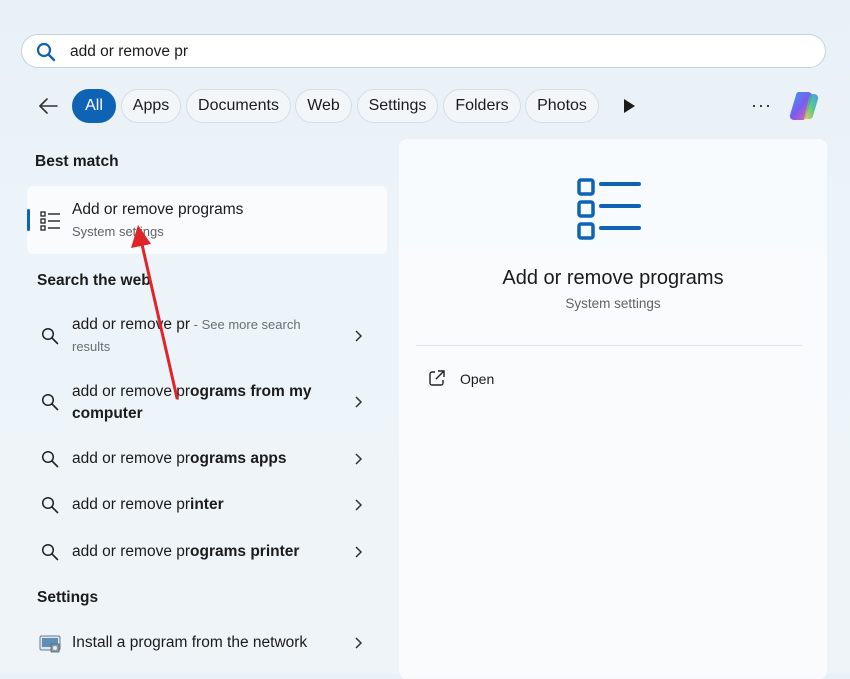 The width and height of the screenshot is (850, 679). What do you see at coordinates (190, 642) in the screenshot?
I see `settings-item-label: Install a program from the network` at bounding box center [190, 642].